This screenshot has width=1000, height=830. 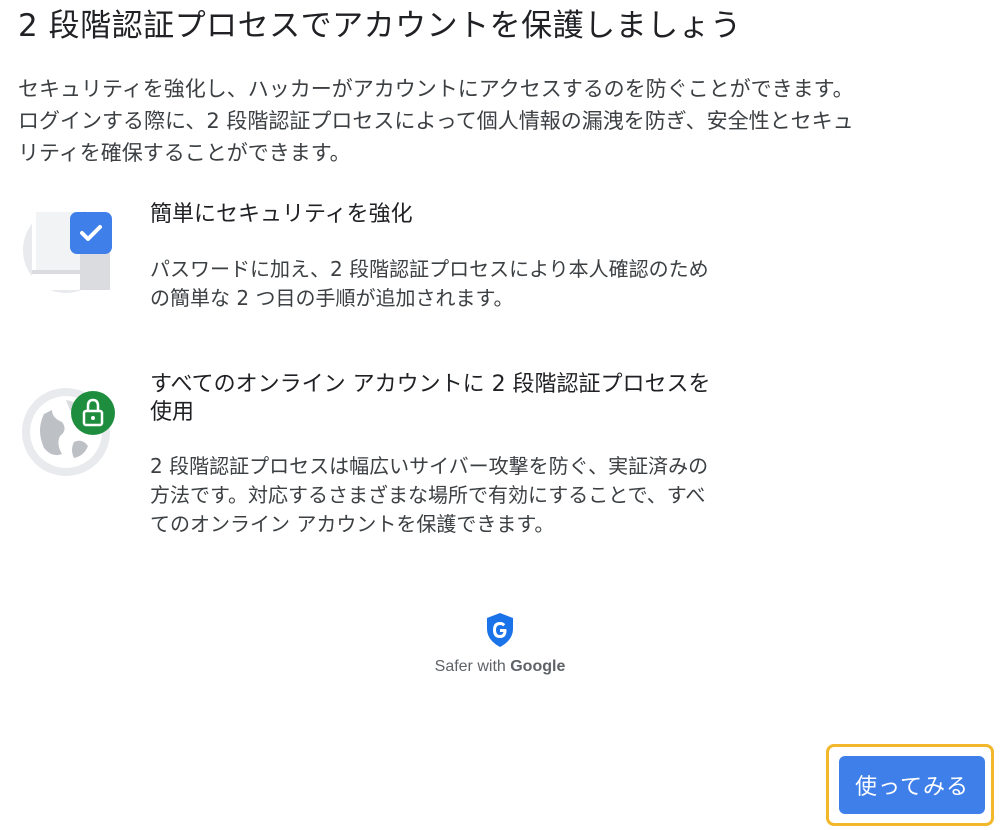 What do you see at coordinates (500, 632) in the screenshot?
I see `google-shield-icon` at bounding box center [500, 632].